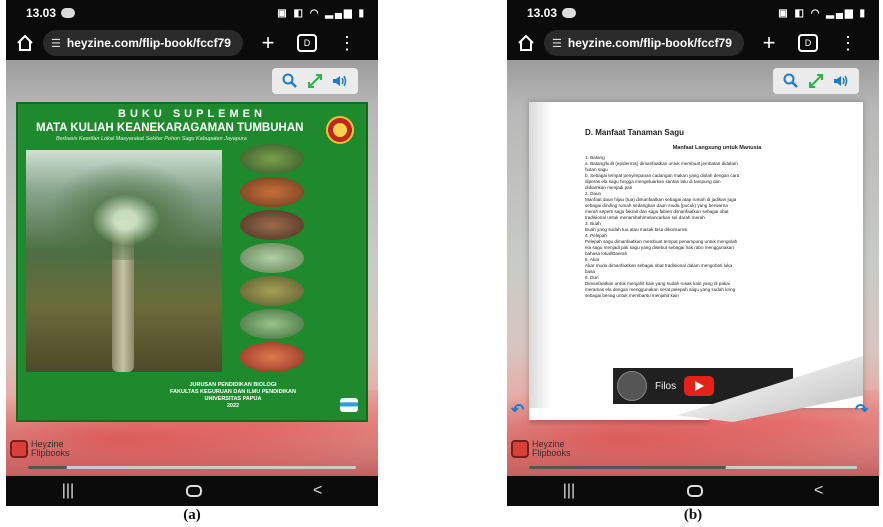  What do you see at coordinates (233, 399) in the screenshot?
I see `cover-footer-university: UNIVERSITAS PAPUA` at bounding box center [233, 399].